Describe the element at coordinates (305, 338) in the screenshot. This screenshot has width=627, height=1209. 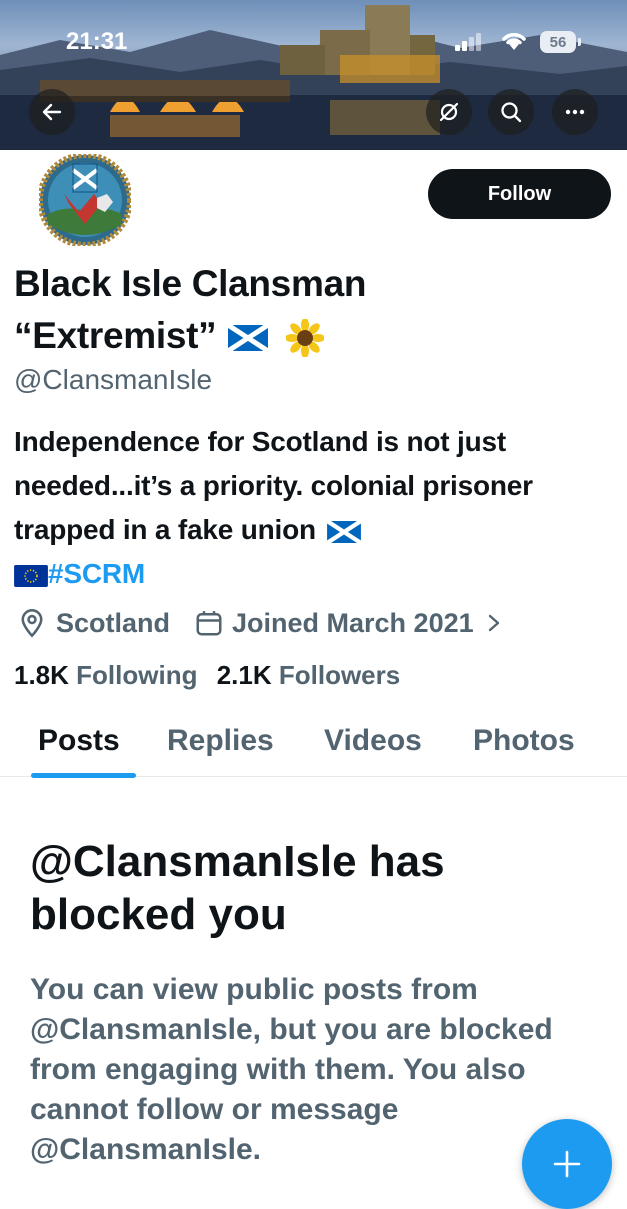
I see `sunflower-icon` at that location.